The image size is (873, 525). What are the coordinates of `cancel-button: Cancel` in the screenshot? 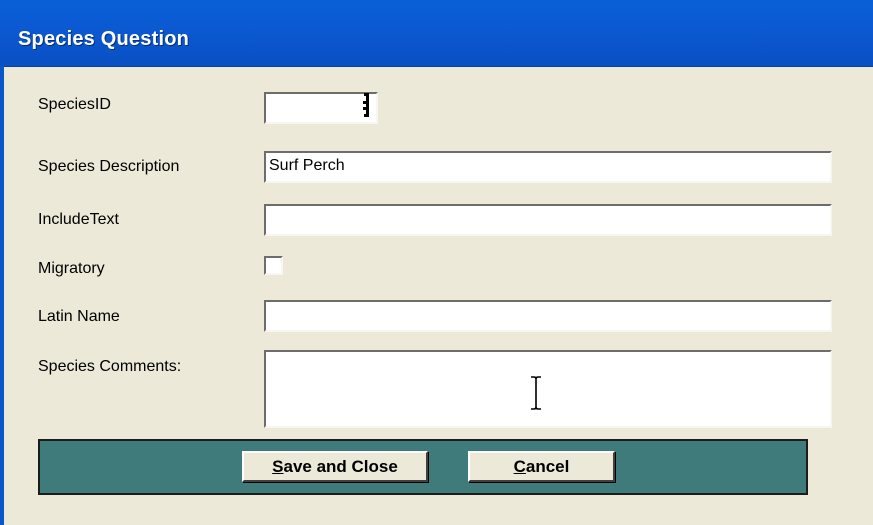 It's located at (541, 466).